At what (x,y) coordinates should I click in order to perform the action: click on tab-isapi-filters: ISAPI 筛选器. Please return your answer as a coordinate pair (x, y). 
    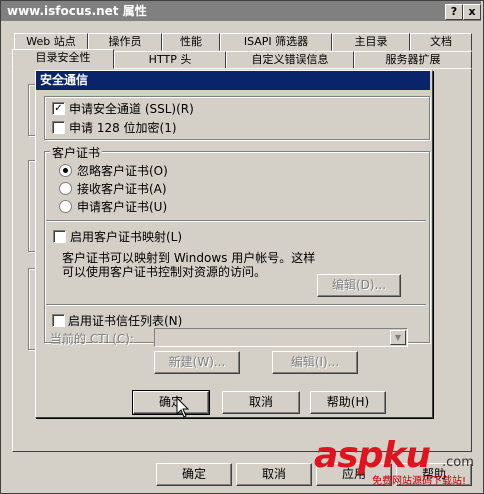
    Looking at the image, I should click on (276, 42).